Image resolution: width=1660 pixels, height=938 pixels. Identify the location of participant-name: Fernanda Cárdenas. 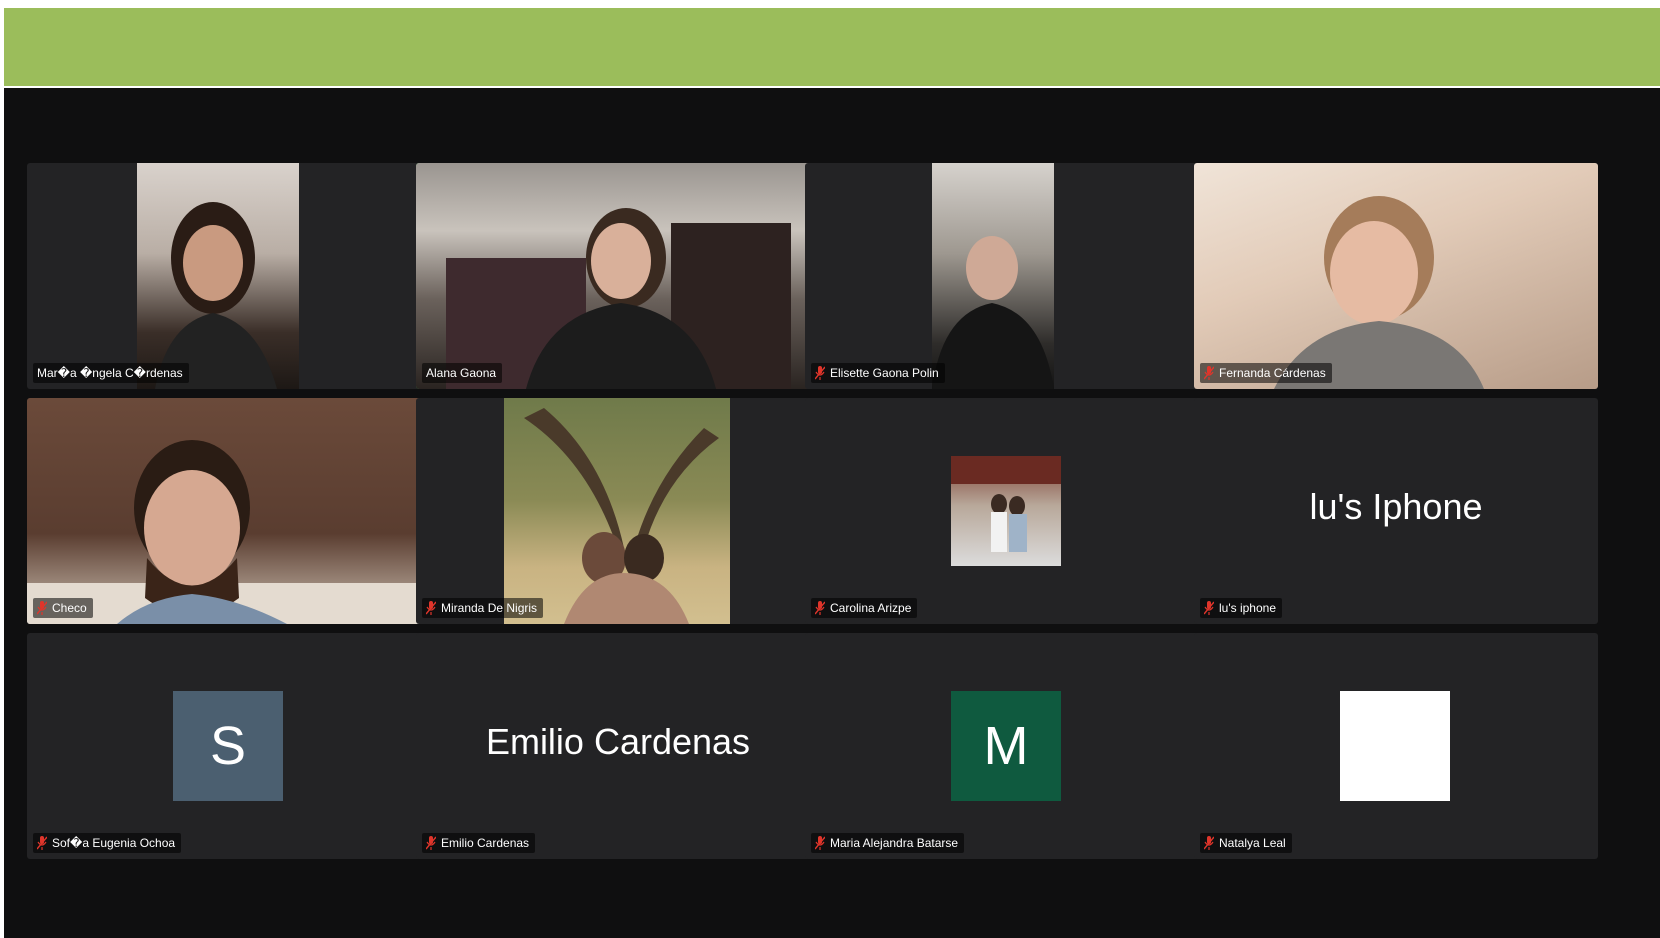
(1272, 373).